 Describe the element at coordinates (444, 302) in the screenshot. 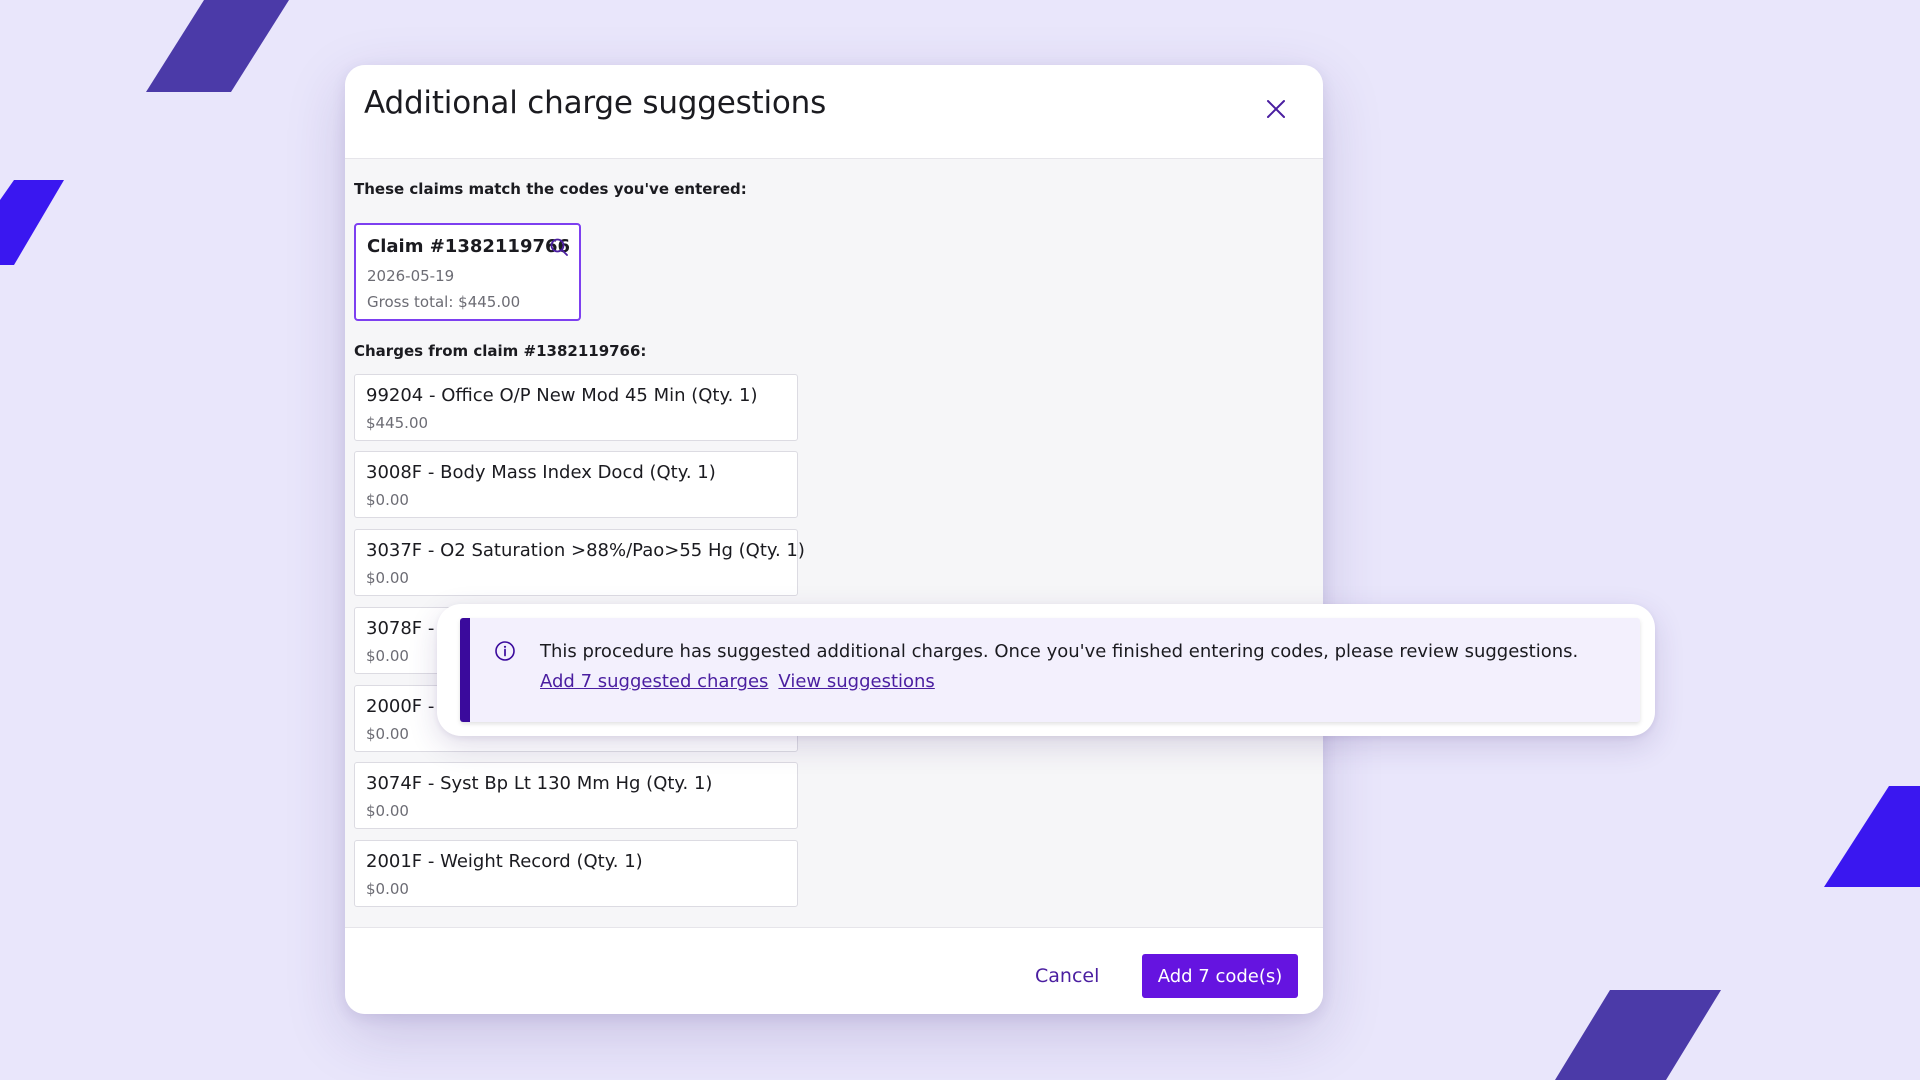

I see `claim-gross-total: Gross total: $445.00` at that location.